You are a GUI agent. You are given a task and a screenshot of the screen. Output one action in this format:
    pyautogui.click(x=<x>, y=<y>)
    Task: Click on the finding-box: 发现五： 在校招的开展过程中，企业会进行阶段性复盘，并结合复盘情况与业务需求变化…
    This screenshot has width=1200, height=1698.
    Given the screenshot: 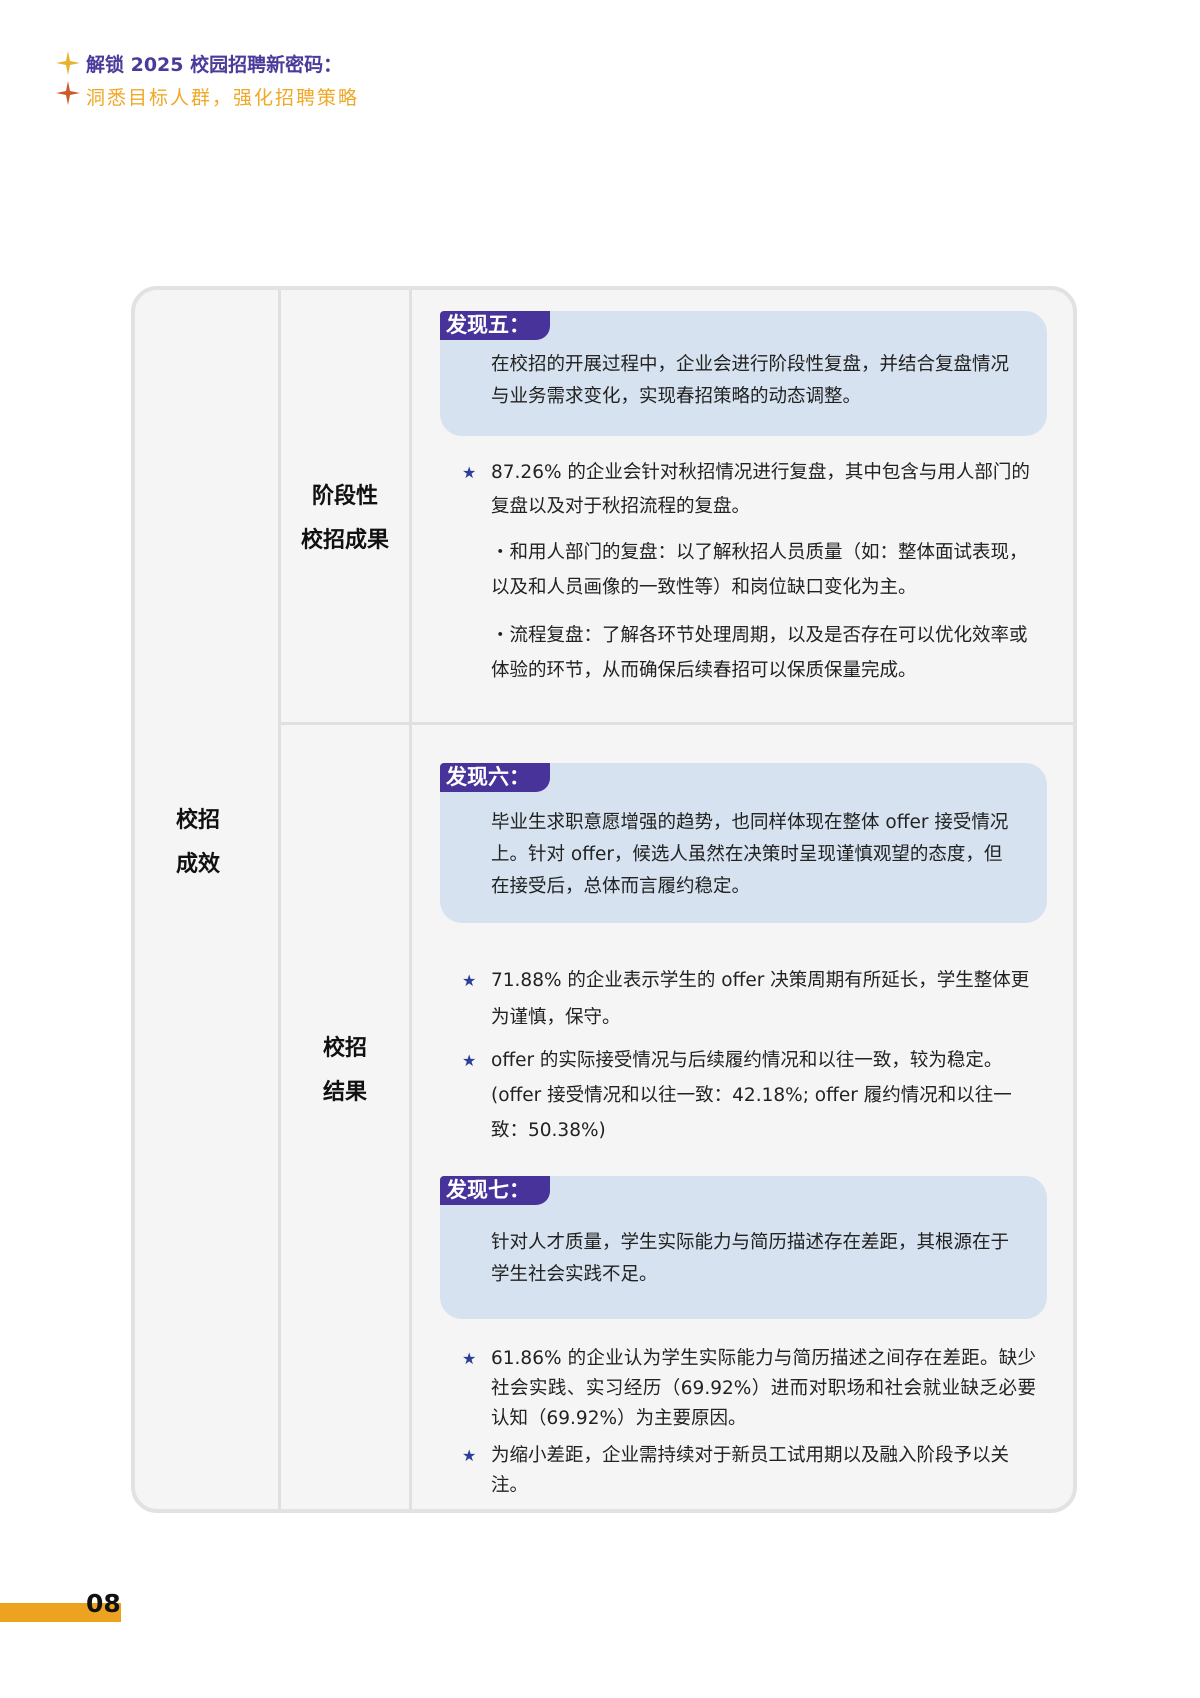 What is the action you would take?
    pyautogui.click(x=743, y=373)
    